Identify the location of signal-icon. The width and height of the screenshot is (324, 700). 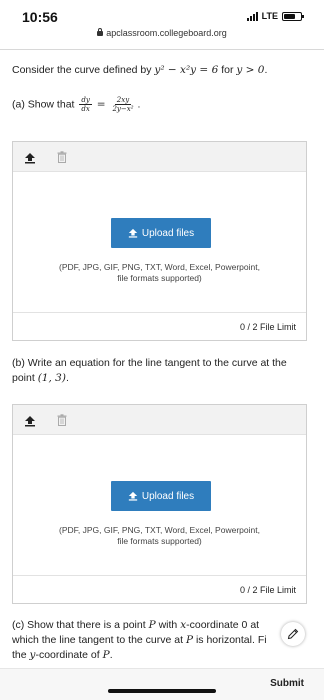
(252, 16).